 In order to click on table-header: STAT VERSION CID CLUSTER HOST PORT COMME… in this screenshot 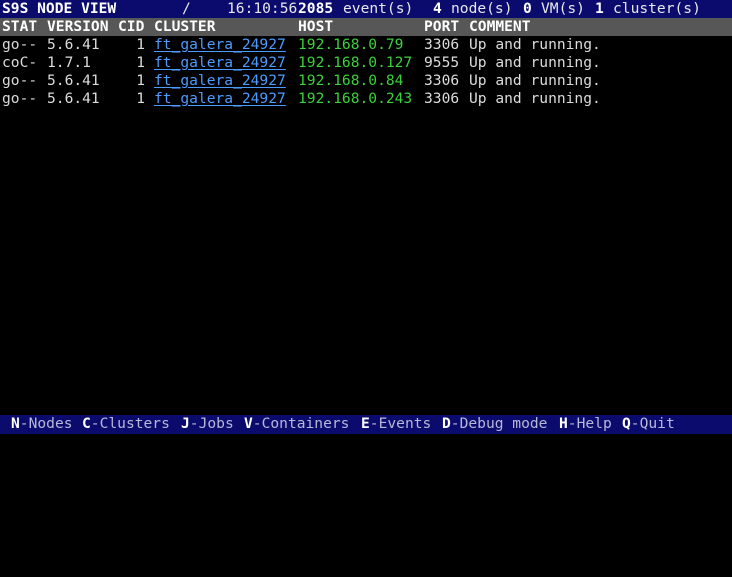, I will do `click(366, 27)`.